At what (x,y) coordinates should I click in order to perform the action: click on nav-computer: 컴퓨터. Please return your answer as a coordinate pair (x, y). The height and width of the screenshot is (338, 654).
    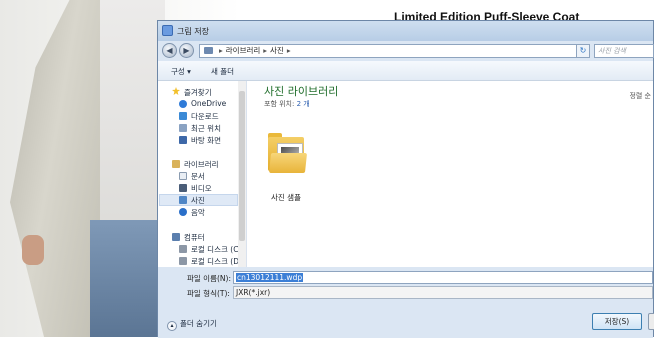
    Looking at the image, I should click on (194, 237).